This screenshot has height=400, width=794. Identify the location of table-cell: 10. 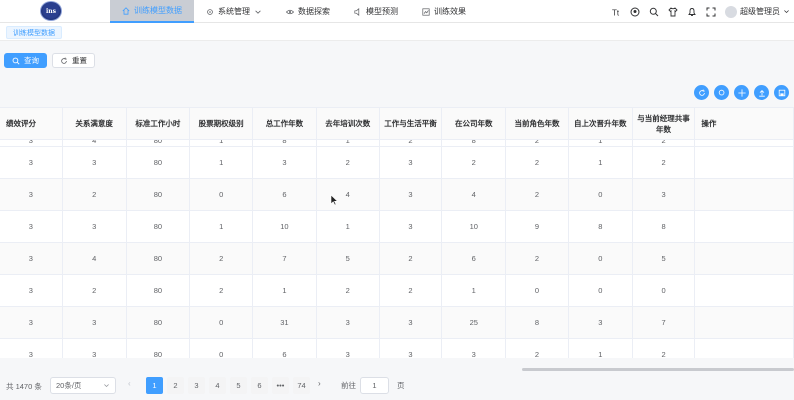
(474, 226).